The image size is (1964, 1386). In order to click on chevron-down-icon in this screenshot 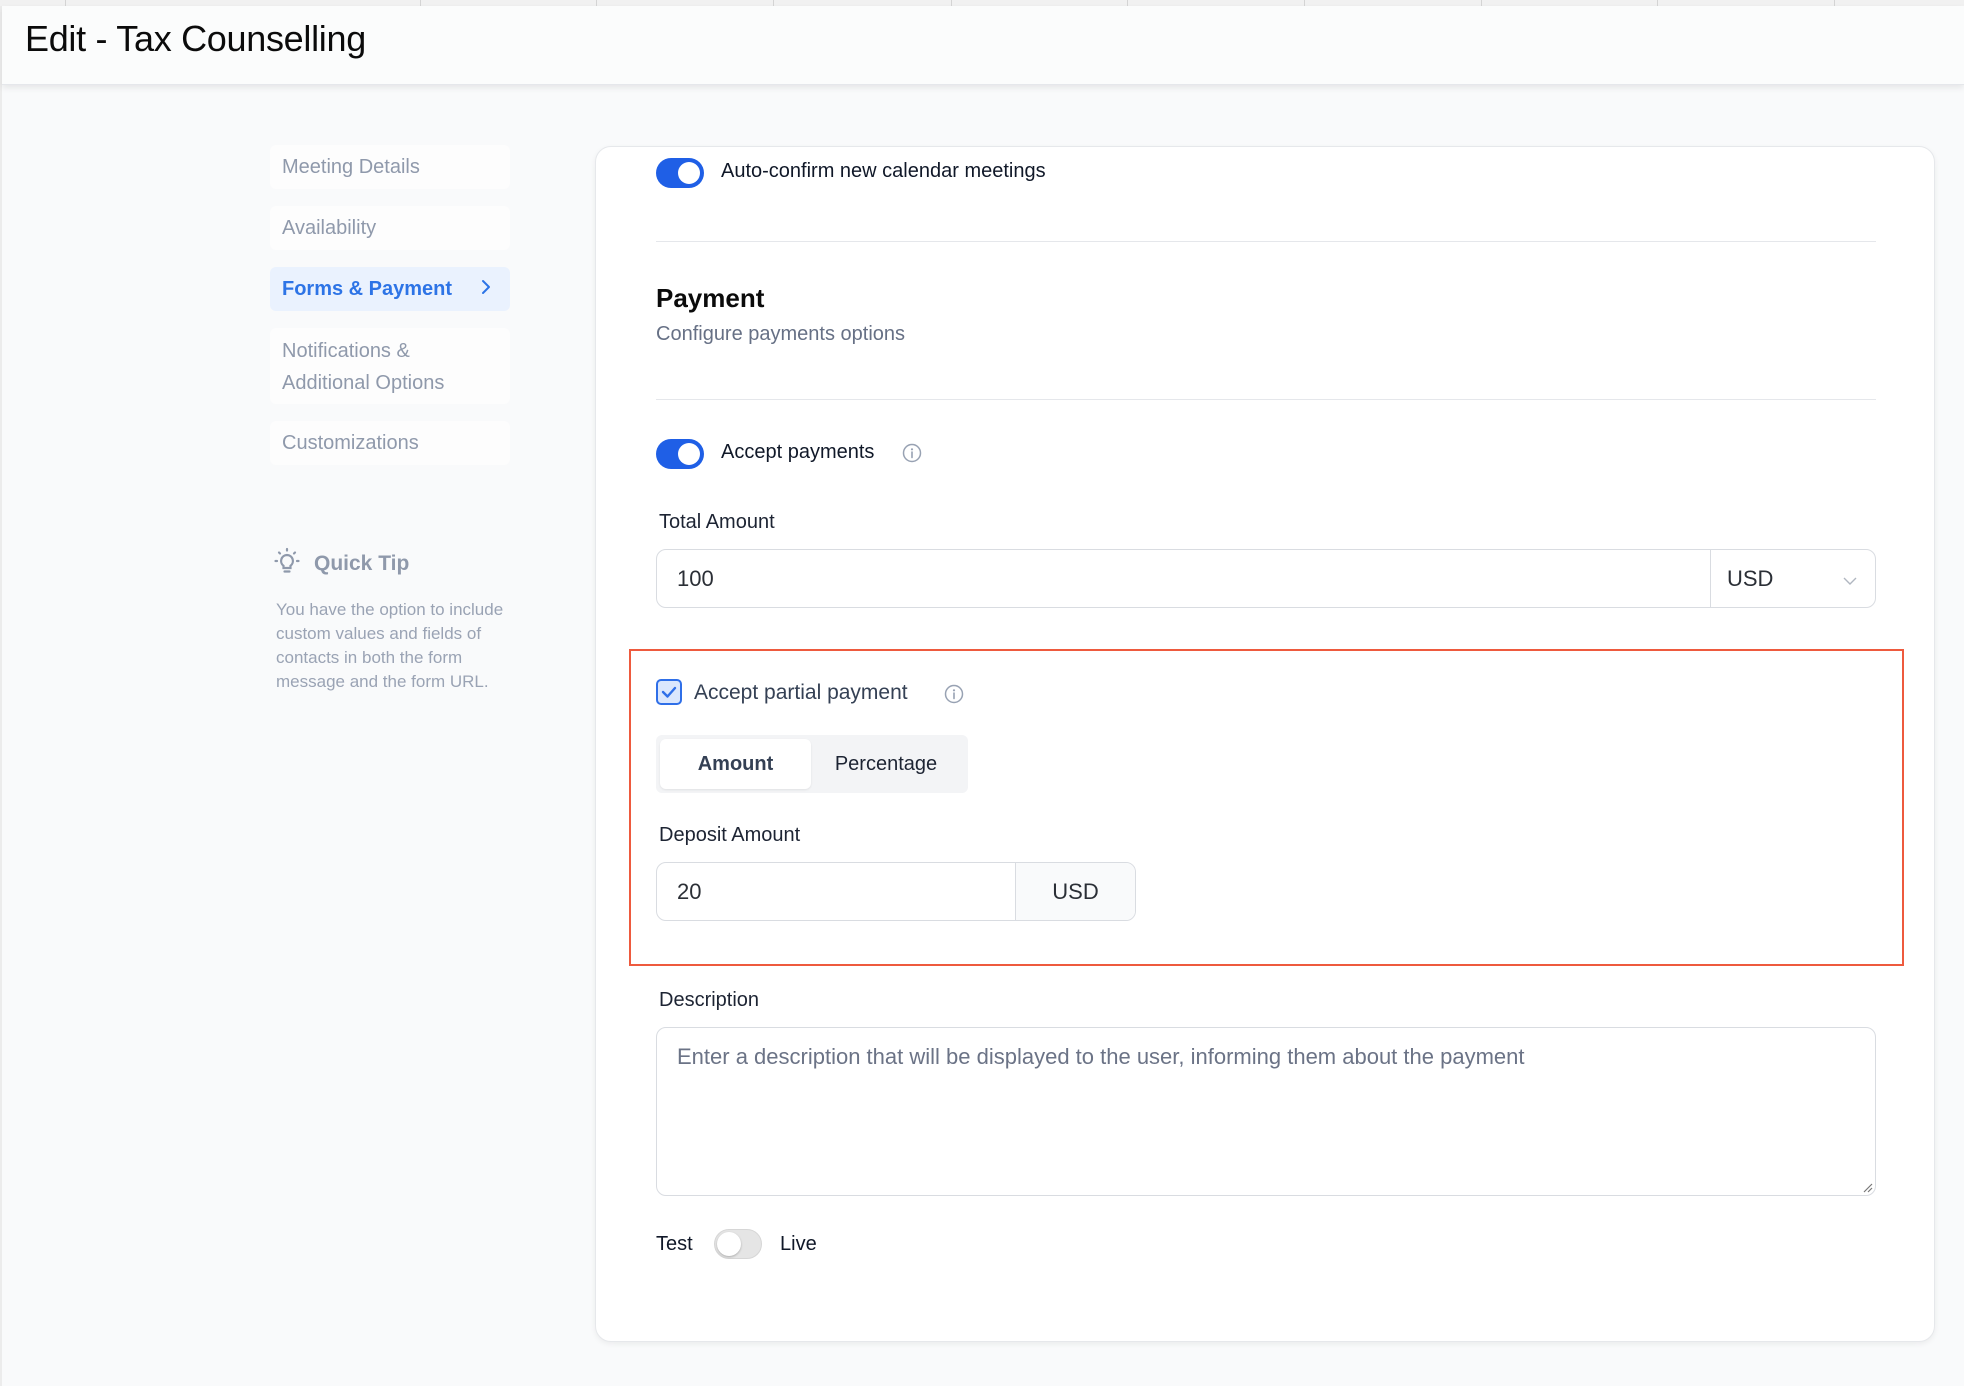, I will do `click(1850, 579)`.